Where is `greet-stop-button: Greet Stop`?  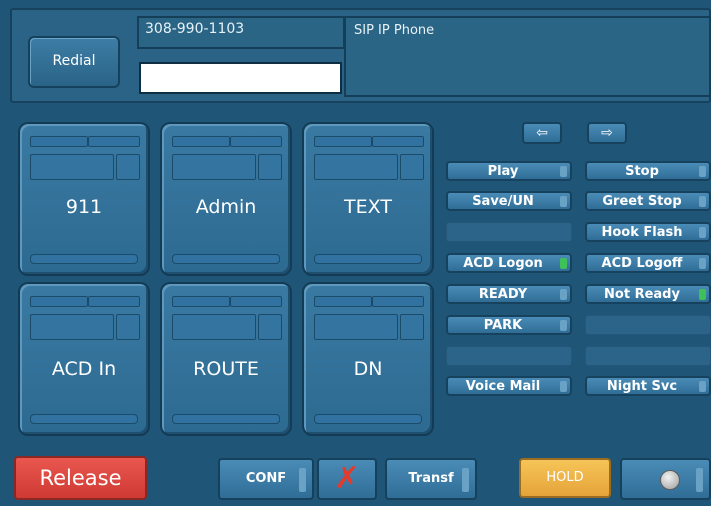
greet-stop-button: Greet Stop is located at coordinates (648, 201).